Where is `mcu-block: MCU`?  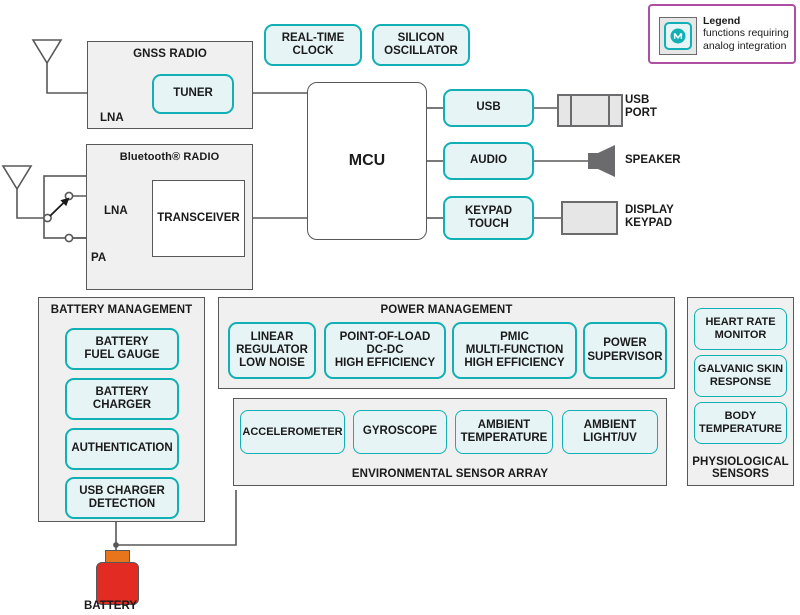
mcu-block: MCU is located at coordinates (367, 161).